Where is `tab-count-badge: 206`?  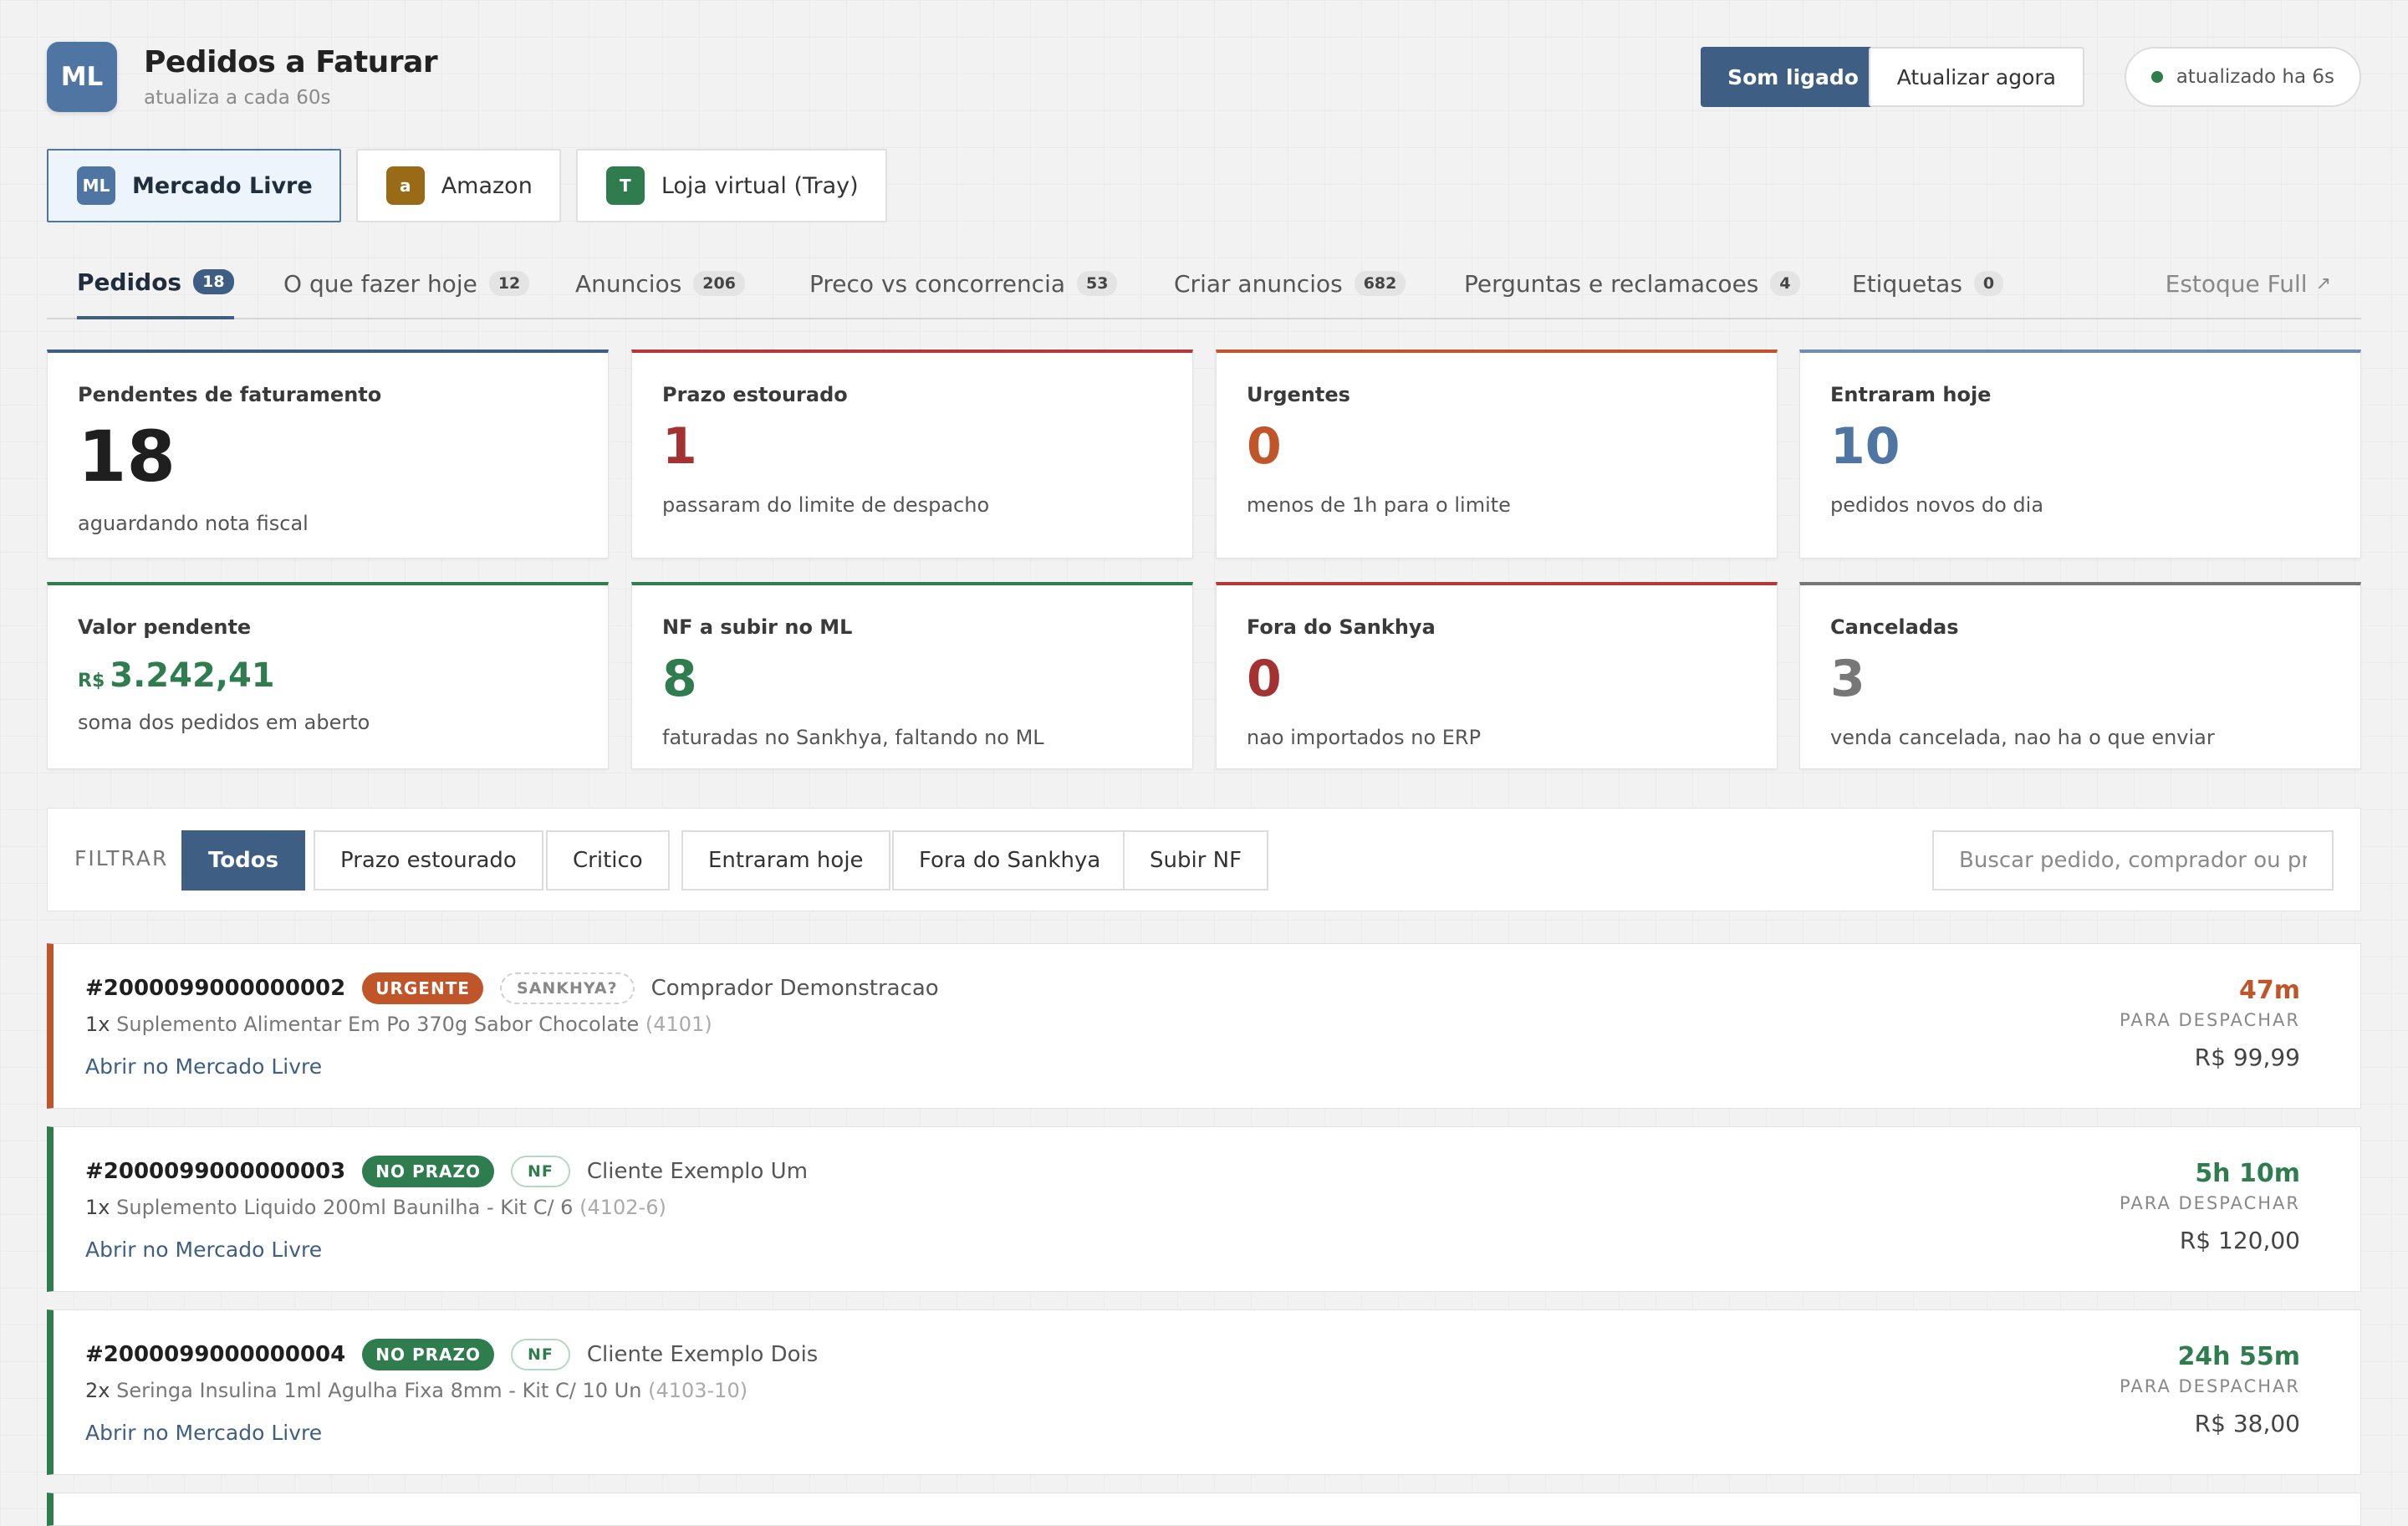
tab-count-badge: 206 is located at coordinates (719, 283).